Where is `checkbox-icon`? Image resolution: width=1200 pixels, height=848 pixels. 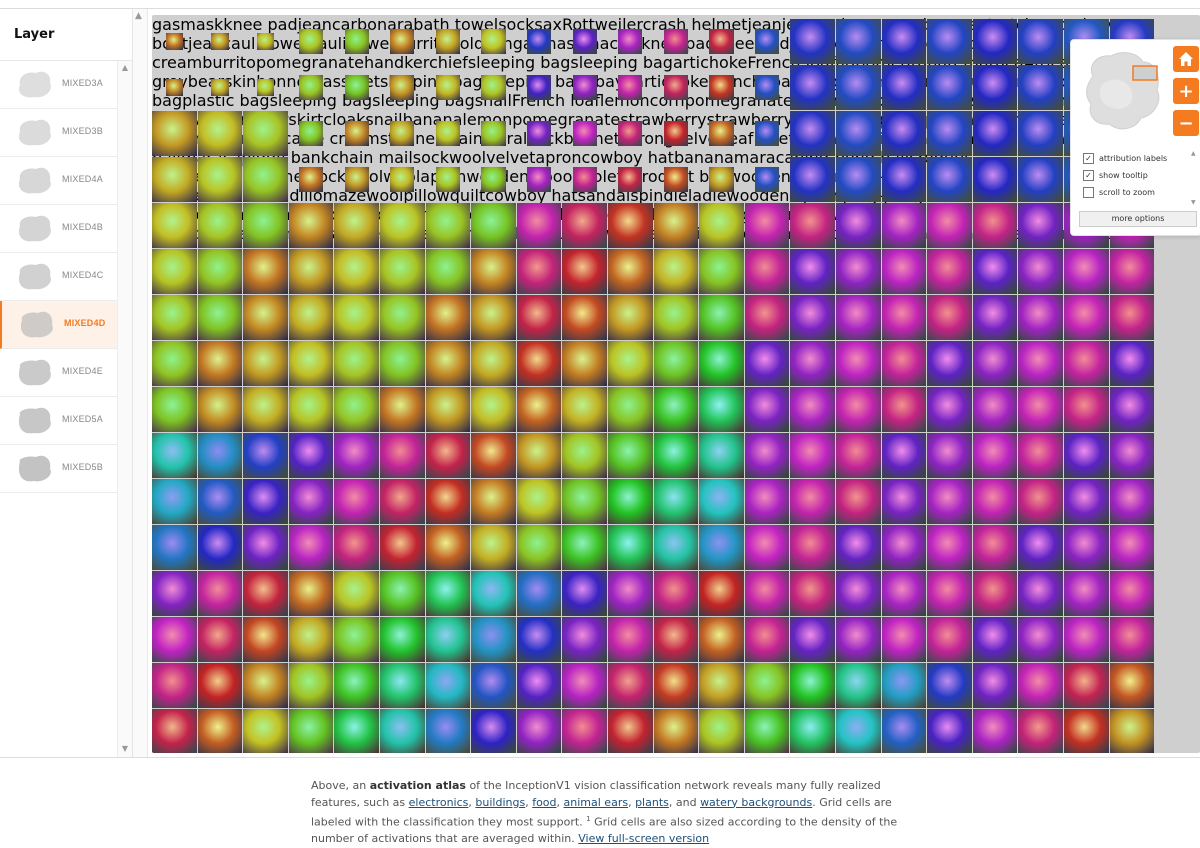
checkbox-icon is located at coordinates (1088, 192).